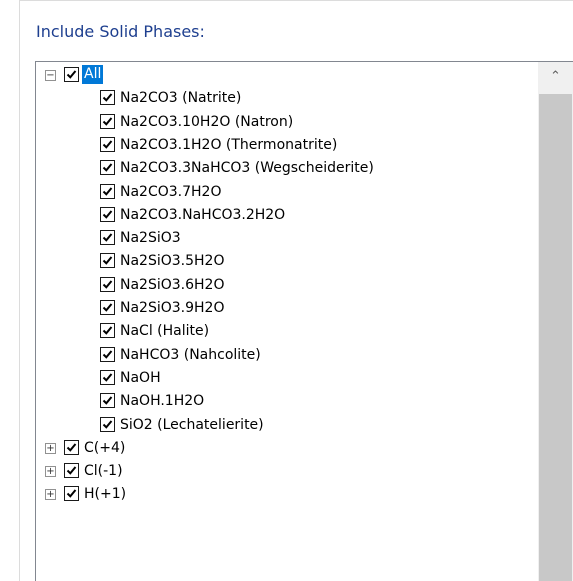  What do you see at coordinates (172, 284) in the screenshot?
I see `tree-node-label: Na2SiO3.6H2O` at bounding box center [172, 284].